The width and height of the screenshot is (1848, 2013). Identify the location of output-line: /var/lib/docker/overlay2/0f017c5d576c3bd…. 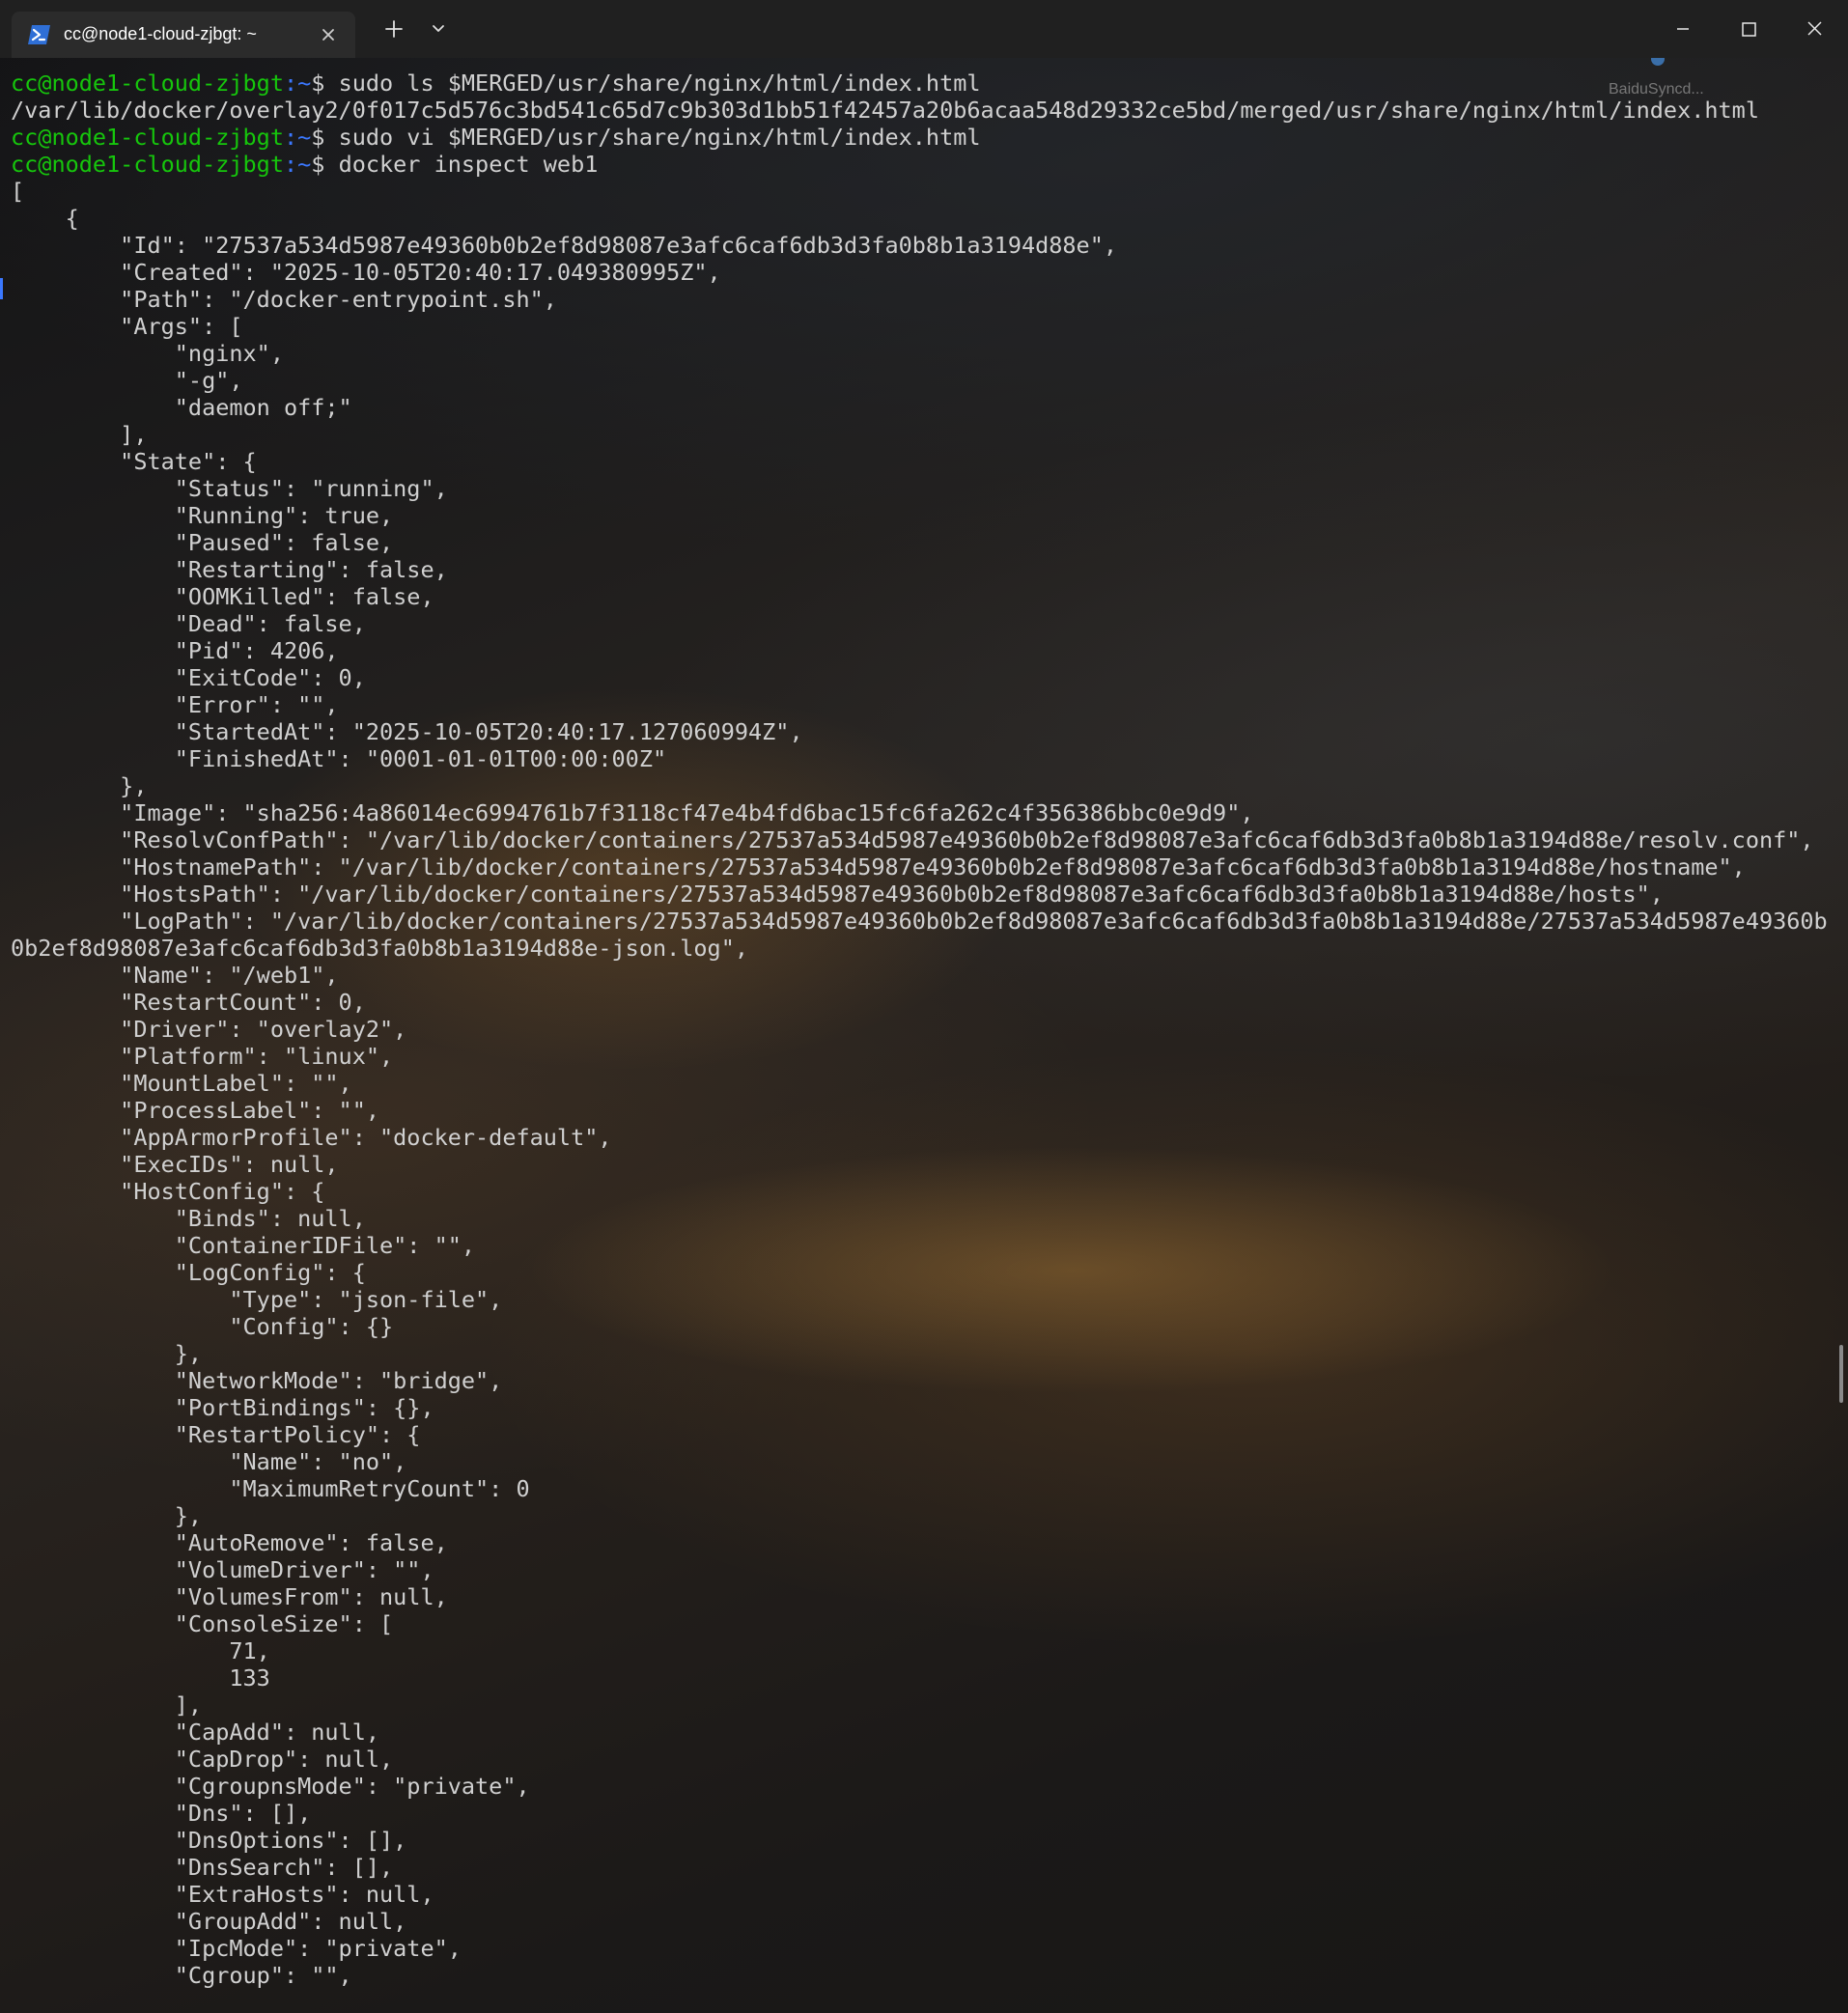
(885, 110).